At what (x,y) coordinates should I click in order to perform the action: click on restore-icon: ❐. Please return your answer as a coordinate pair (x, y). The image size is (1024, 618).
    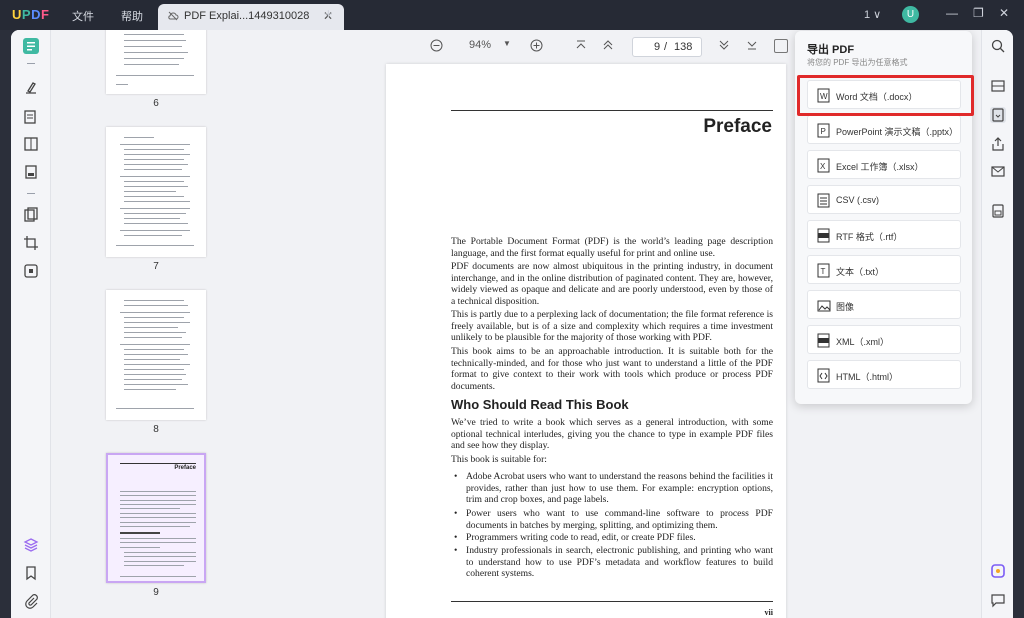
    Looking at the image, I should click on (978, 13).